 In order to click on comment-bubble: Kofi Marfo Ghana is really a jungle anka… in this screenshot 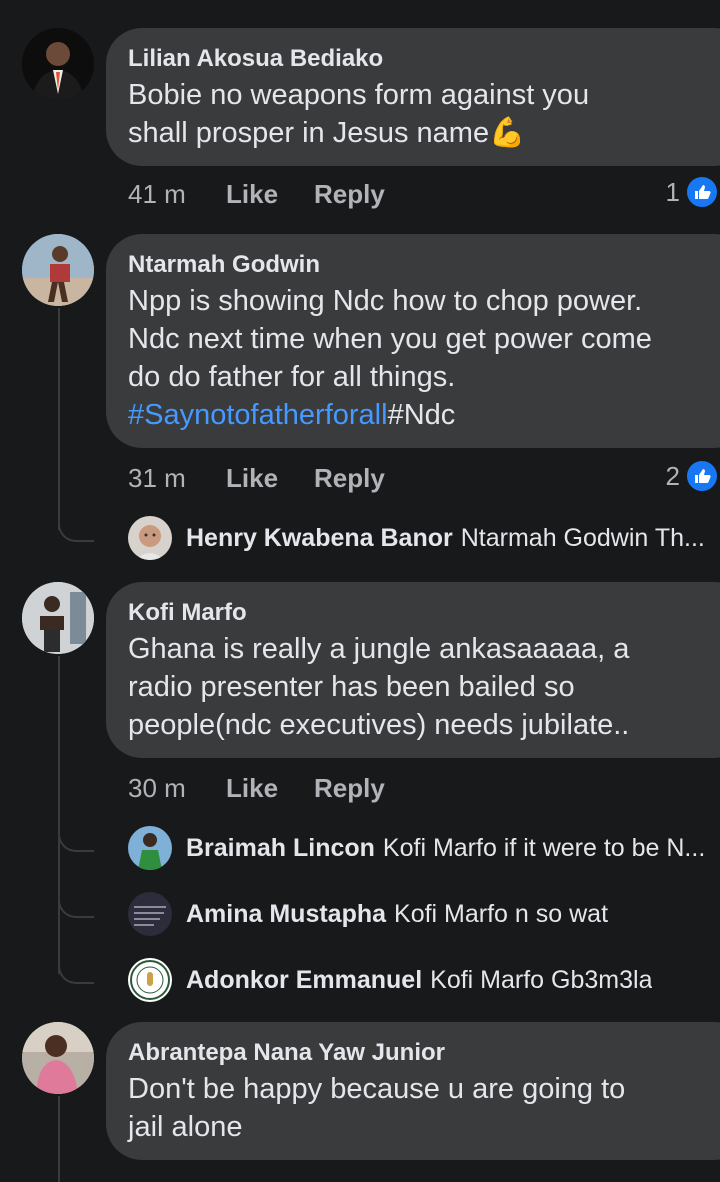, I will do `click(413, 670)`.